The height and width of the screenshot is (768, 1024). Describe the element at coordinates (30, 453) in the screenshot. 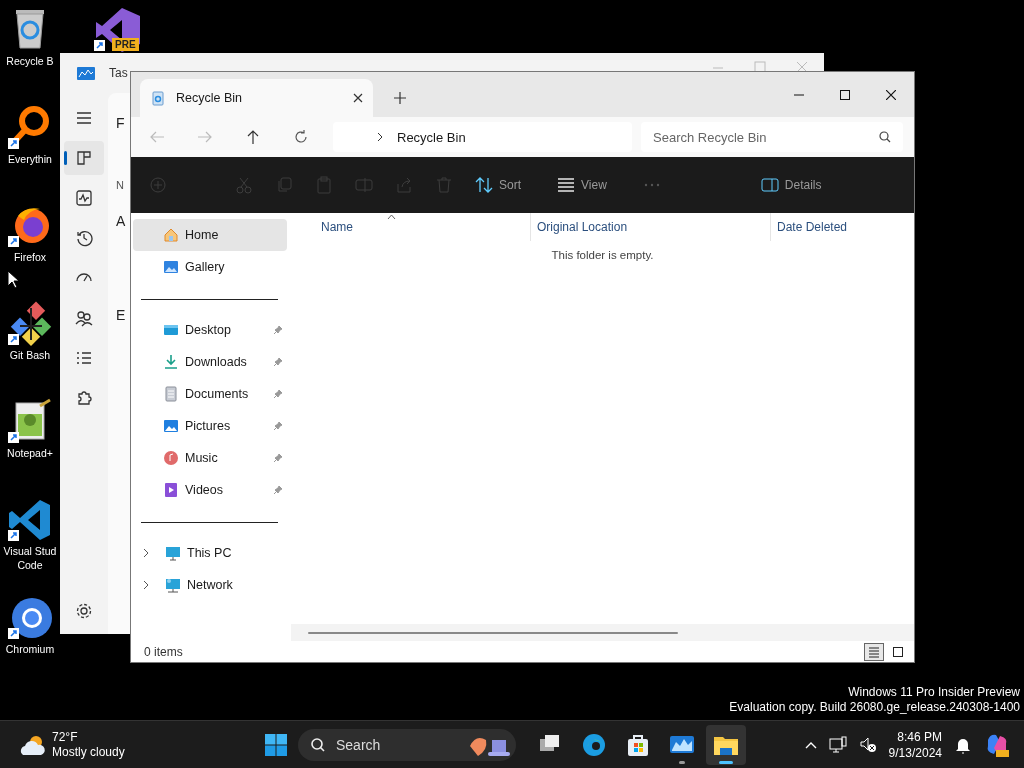

I see `desktop-icon-label: Notepad+` at that location.